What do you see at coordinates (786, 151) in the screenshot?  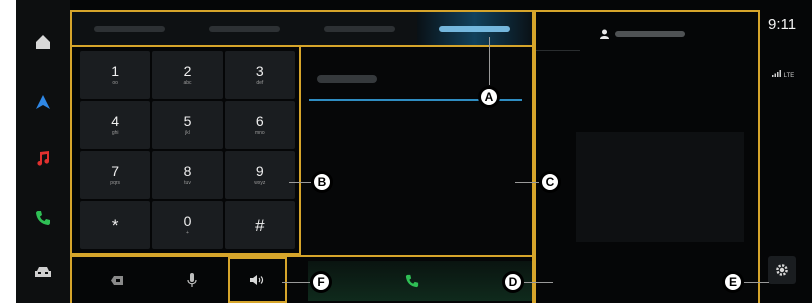 I see `status-bar: 9:11 LTE` at bounding box center [786, 151].